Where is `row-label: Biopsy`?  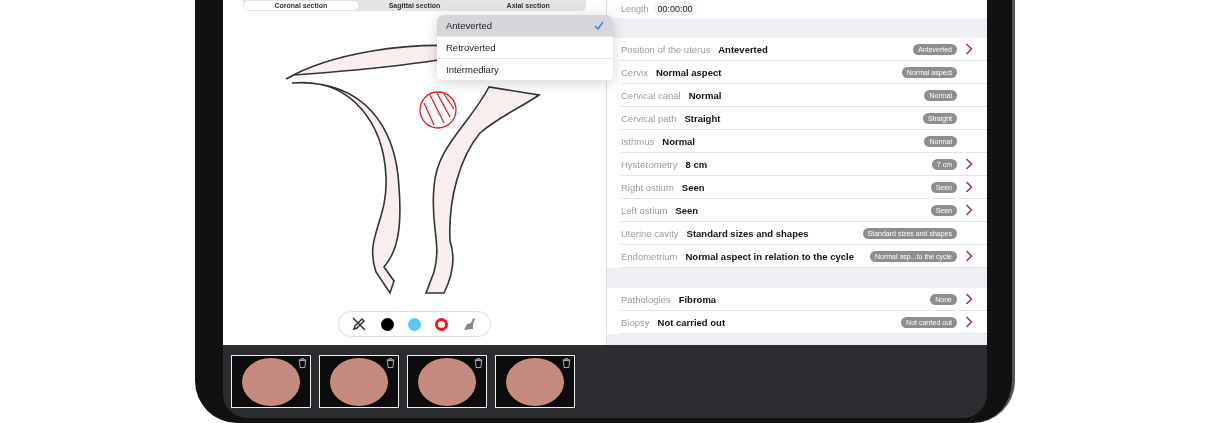 row-label: Biopsy is located at coordinates (635, 322).